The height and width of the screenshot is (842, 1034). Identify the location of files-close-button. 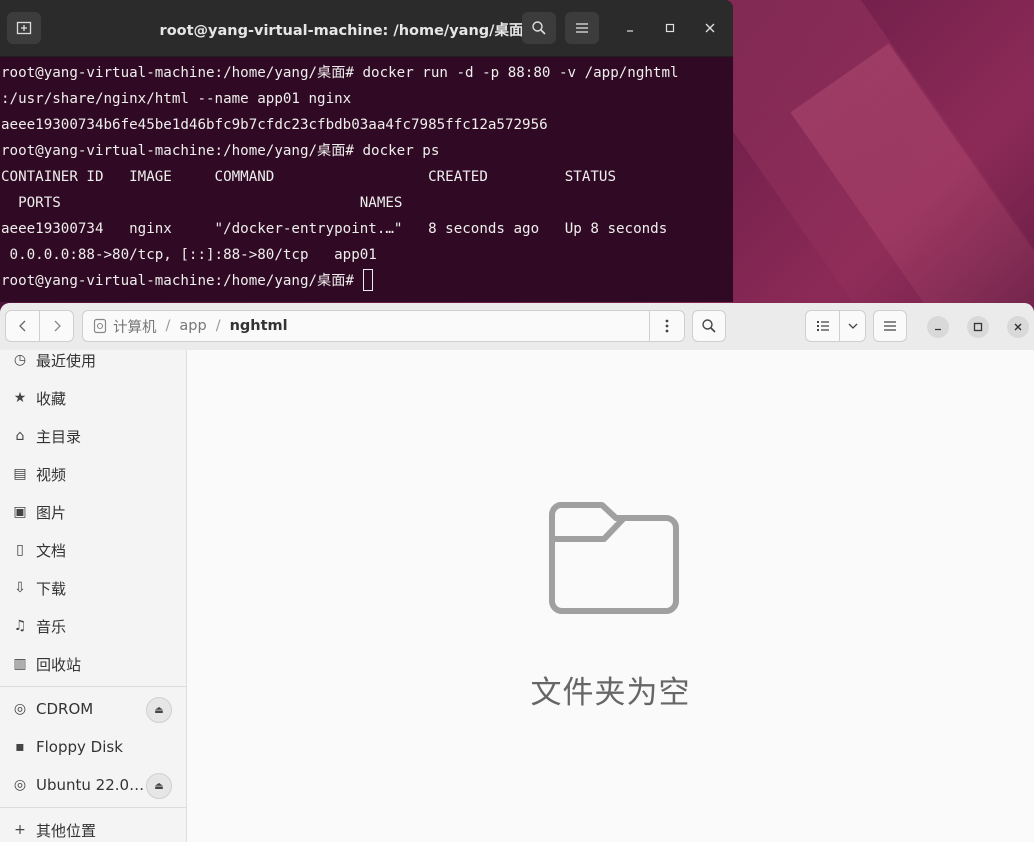
(1018, 327).